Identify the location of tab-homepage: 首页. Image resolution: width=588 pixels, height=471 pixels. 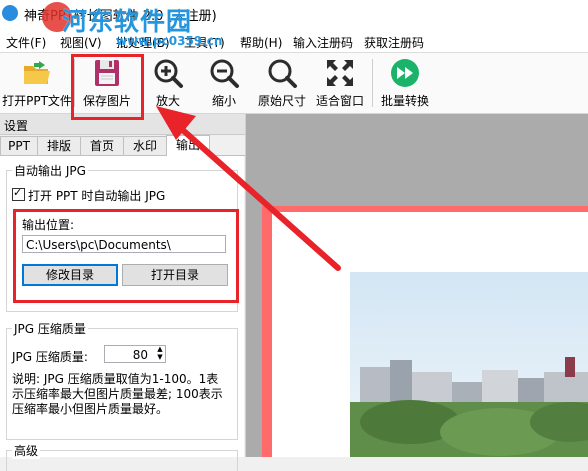
(102, 145).